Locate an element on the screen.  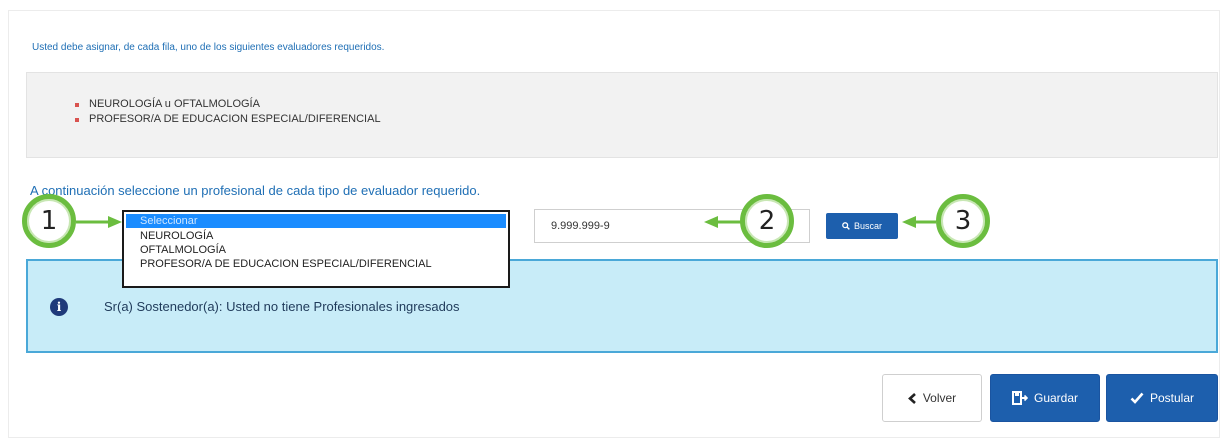
select-option-neurologia: NEUROLOGÍA is located at coordinates (316, 236).